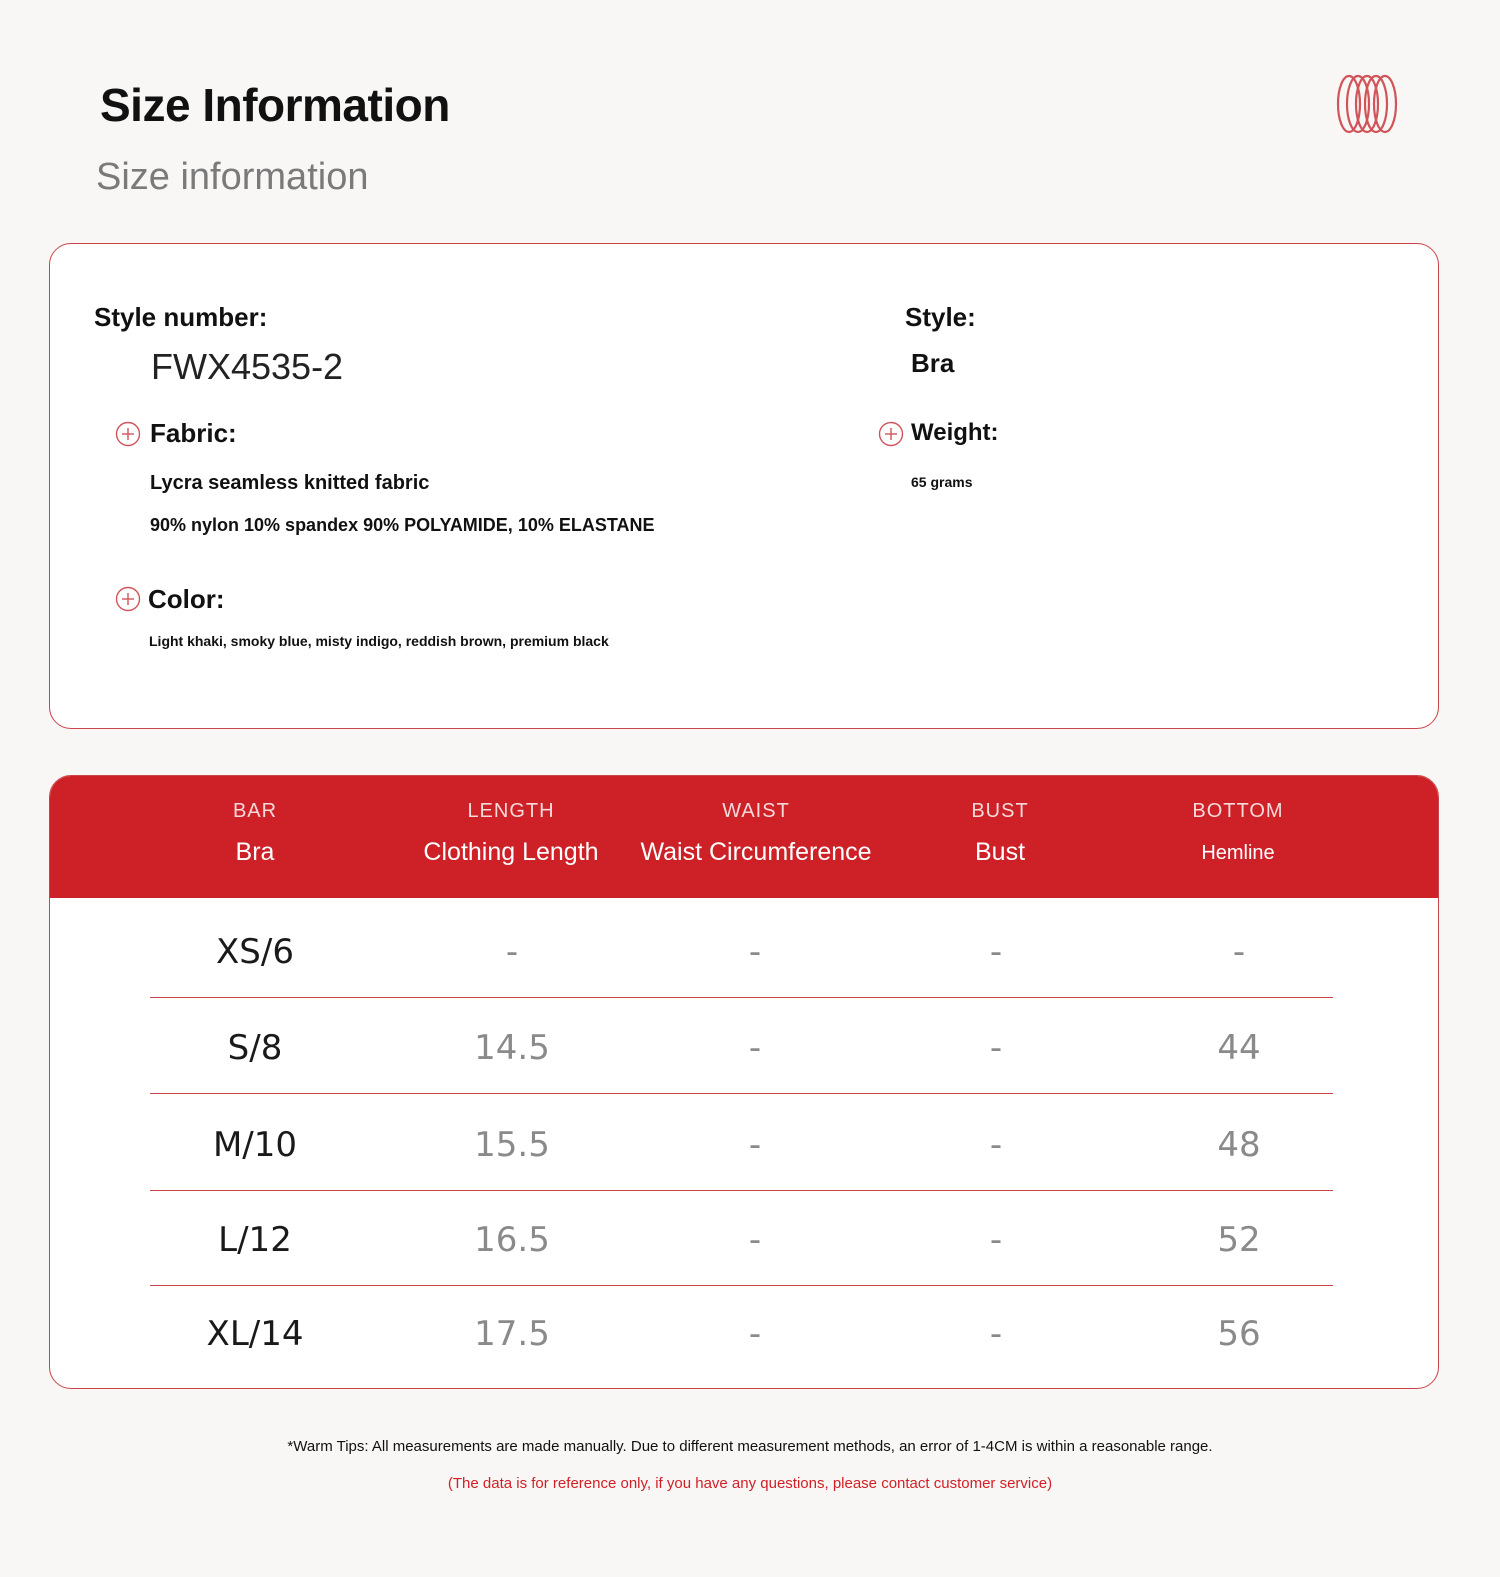  What do you see at coordinates (290, 483) in the screenshot?
I see `fabric-name: Lycra seamless knitted fabric` at bounding box center [290, 483].